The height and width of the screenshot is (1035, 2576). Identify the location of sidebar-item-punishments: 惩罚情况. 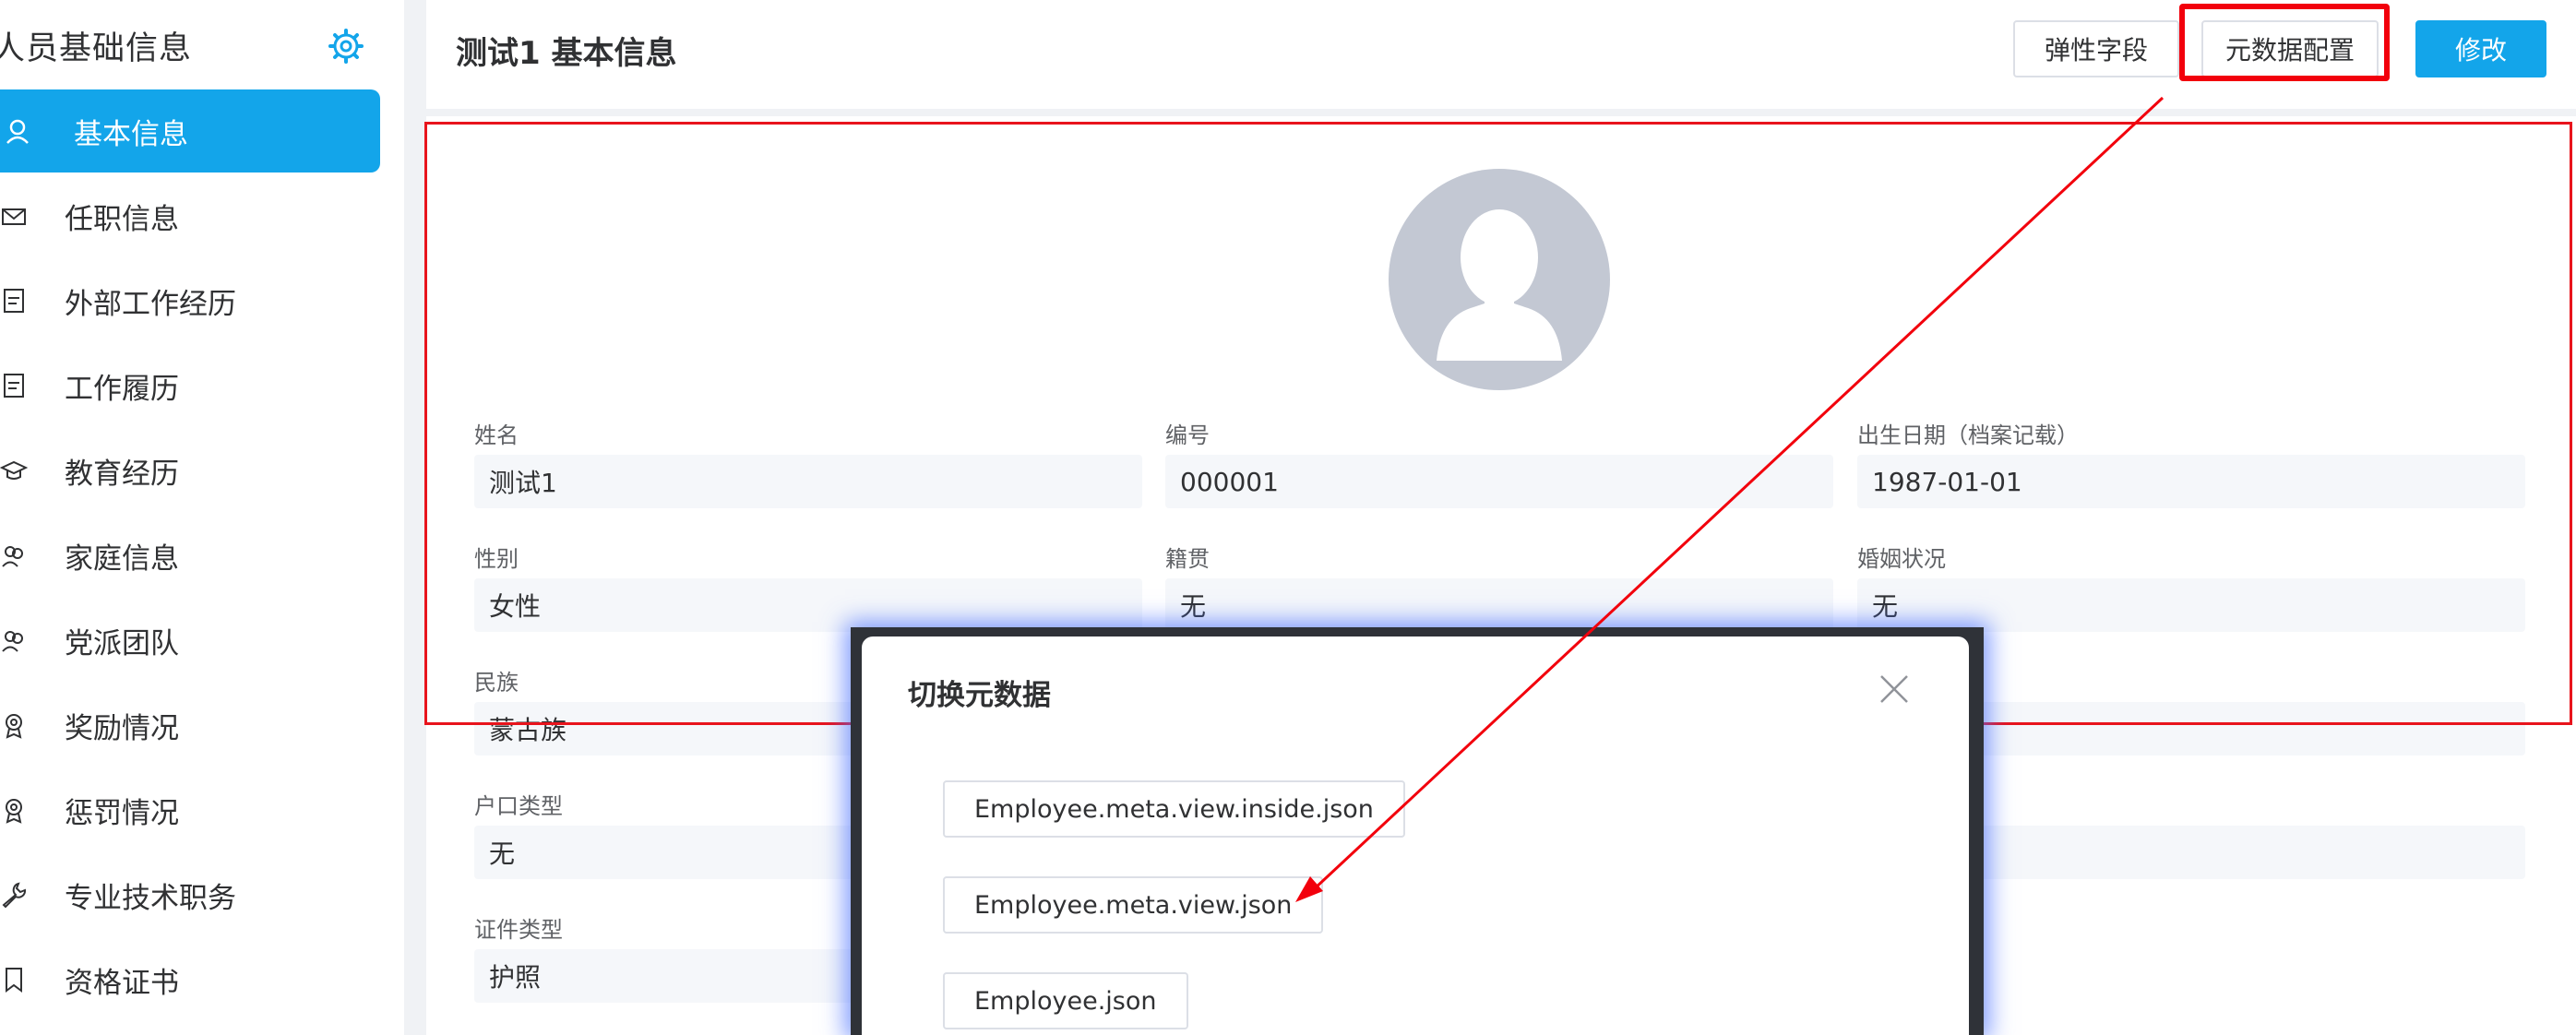
(190, 810).